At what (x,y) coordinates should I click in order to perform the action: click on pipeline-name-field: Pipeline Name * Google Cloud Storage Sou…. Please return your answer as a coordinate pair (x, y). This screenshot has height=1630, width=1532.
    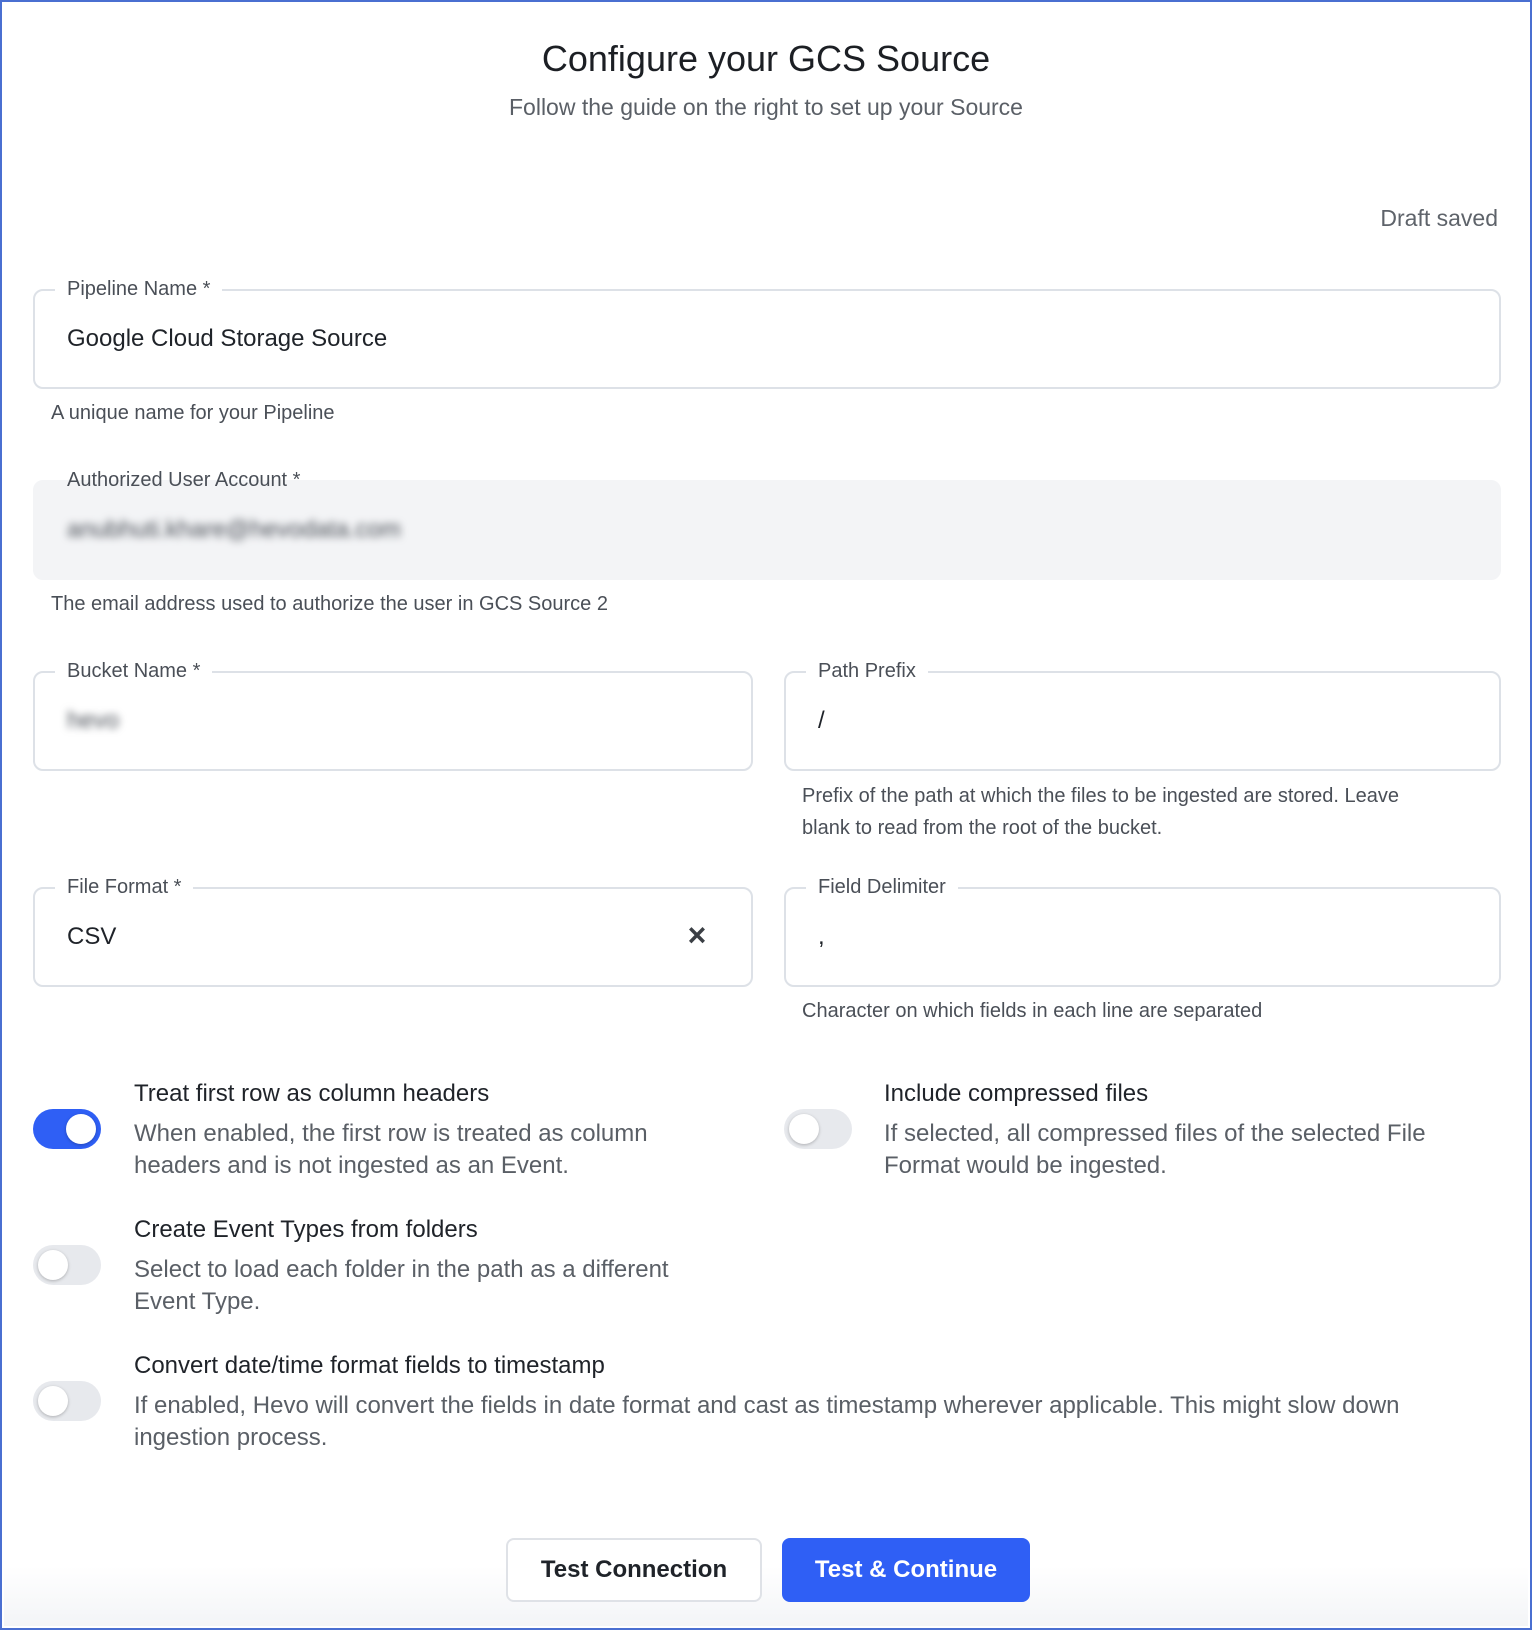
    Looking at the image, I should click on (767, 332).